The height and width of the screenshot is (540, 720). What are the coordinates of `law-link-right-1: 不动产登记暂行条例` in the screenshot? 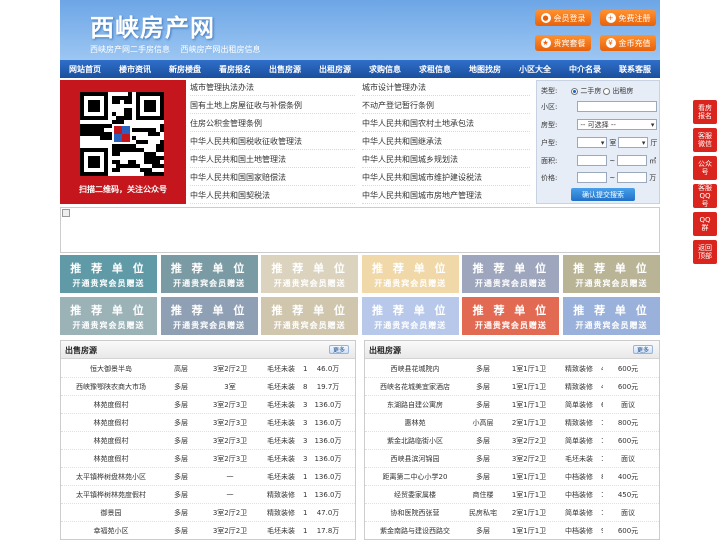 It's located at (446, 106).